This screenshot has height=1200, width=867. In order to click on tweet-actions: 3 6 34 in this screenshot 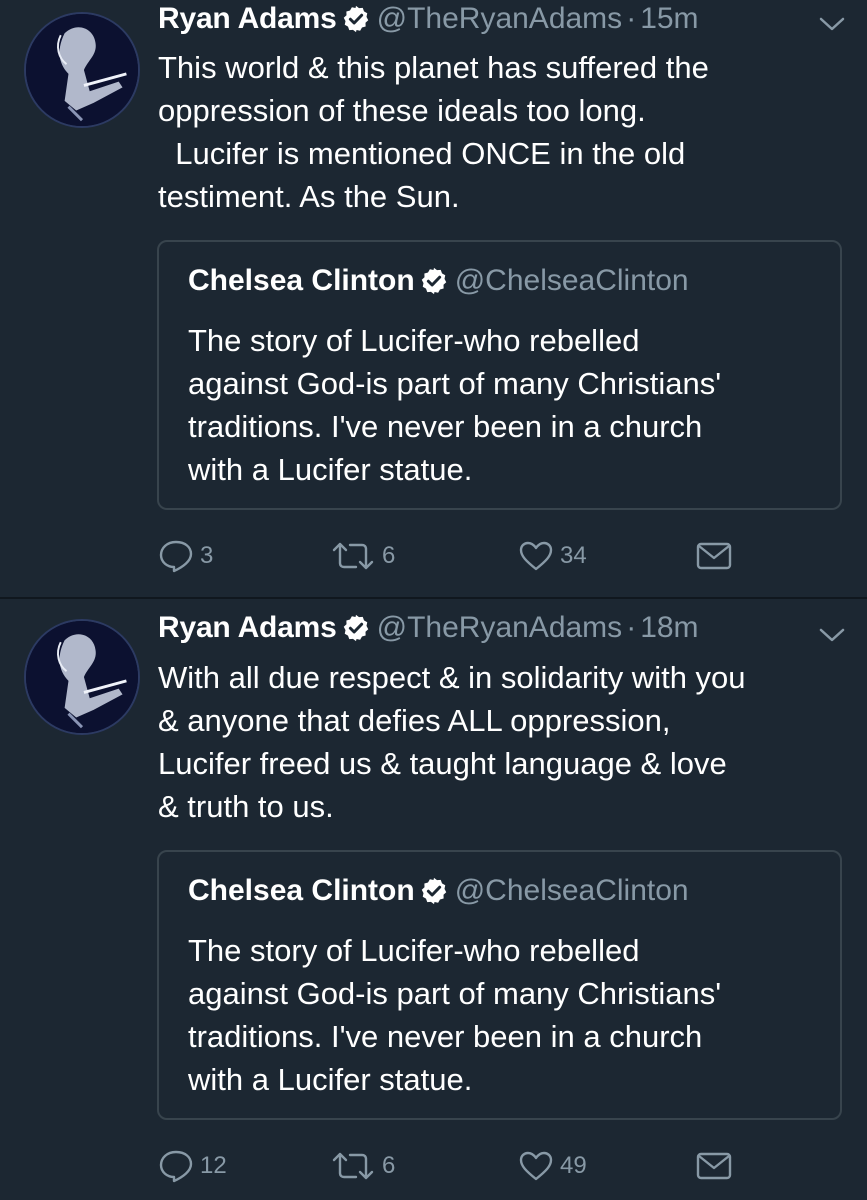, I will do `click(503, 556)`.